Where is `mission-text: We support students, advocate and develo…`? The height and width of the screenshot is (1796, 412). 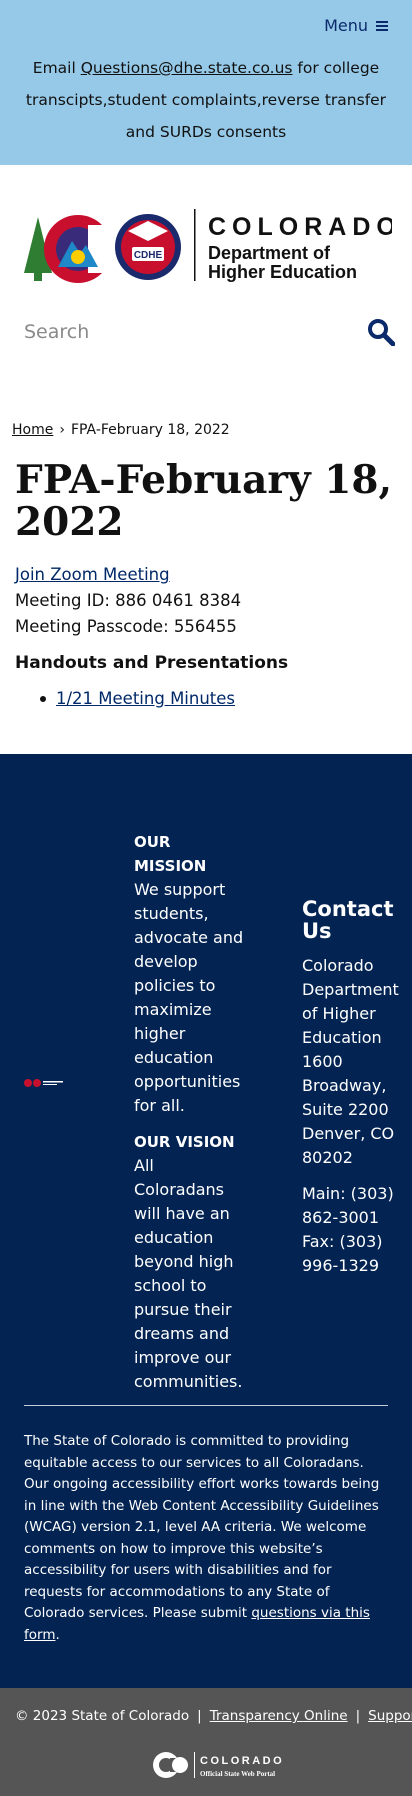 mission-text: We support students, advocate and develo… is located at coordinates (189, 997).